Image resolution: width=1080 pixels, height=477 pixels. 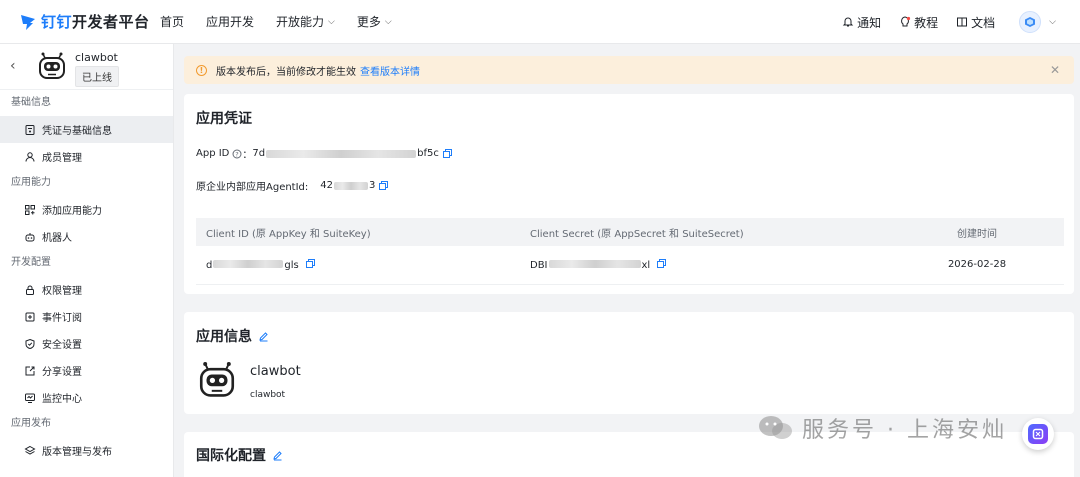 I want to click on agent-id-prefix: 42, so click(x=326, y=185).